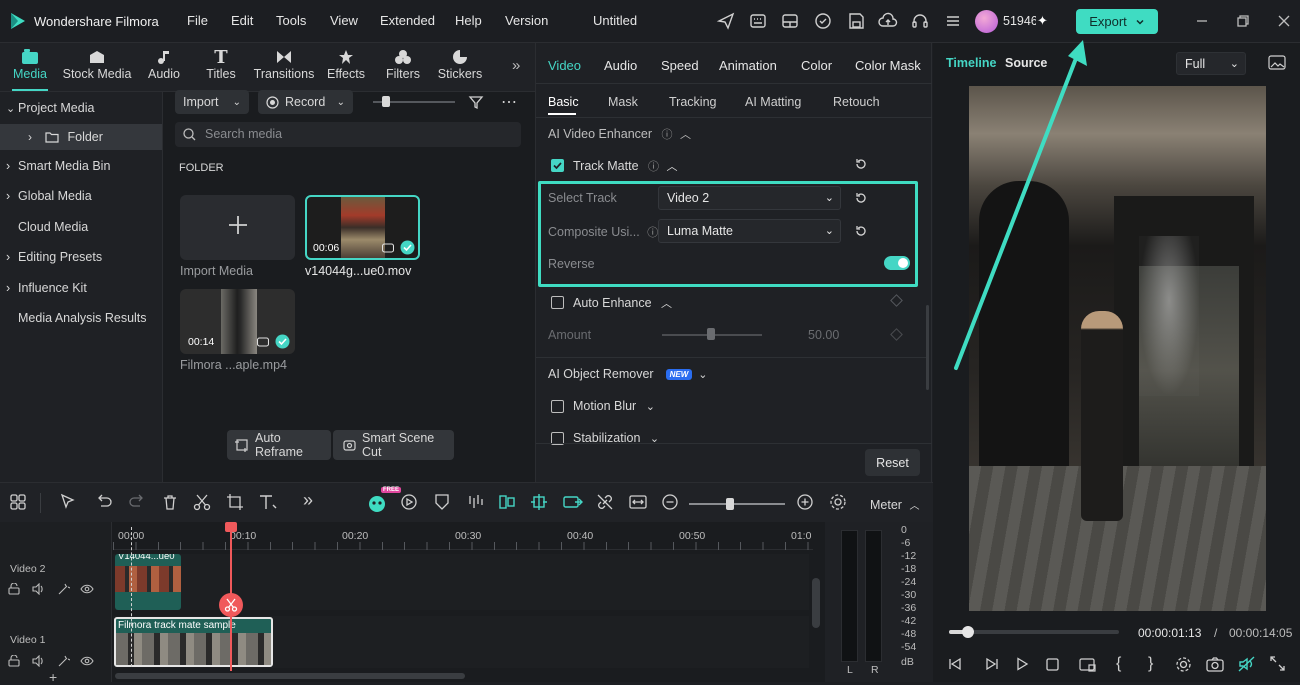 The width and height of the screenshot is (1300, 685). What do you see at coordinates (305, 102) in the screenshot?
I see `record-button: Record ⌄` at bounding box center [305, 102].